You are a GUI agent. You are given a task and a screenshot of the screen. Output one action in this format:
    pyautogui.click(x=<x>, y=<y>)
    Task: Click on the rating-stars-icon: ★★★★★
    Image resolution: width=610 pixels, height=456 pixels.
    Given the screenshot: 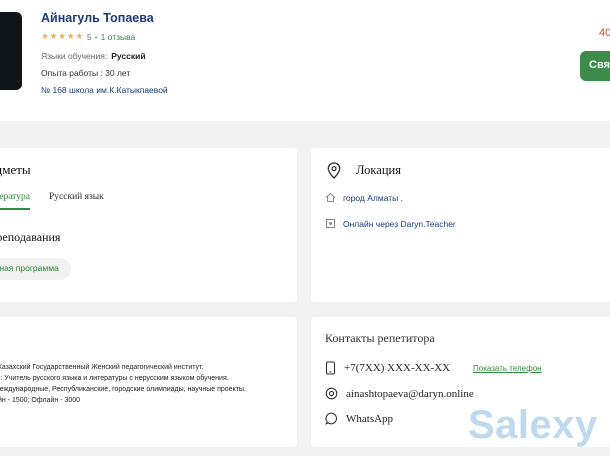 What is the action you would take?
    pyautogui.click(x=62, y=36)
    